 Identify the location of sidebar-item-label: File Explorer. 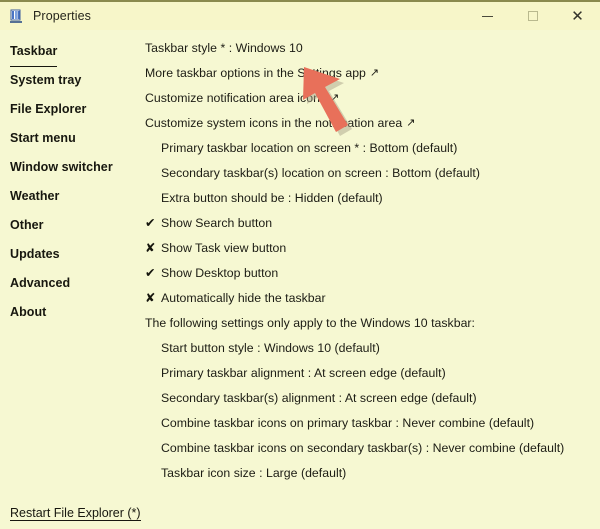
(48, 109).